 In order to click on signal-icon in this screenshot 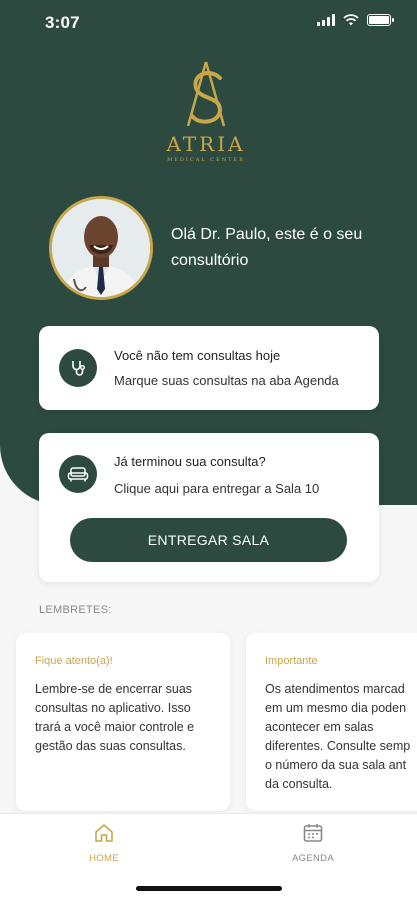, I will do `click(326, 20)`.